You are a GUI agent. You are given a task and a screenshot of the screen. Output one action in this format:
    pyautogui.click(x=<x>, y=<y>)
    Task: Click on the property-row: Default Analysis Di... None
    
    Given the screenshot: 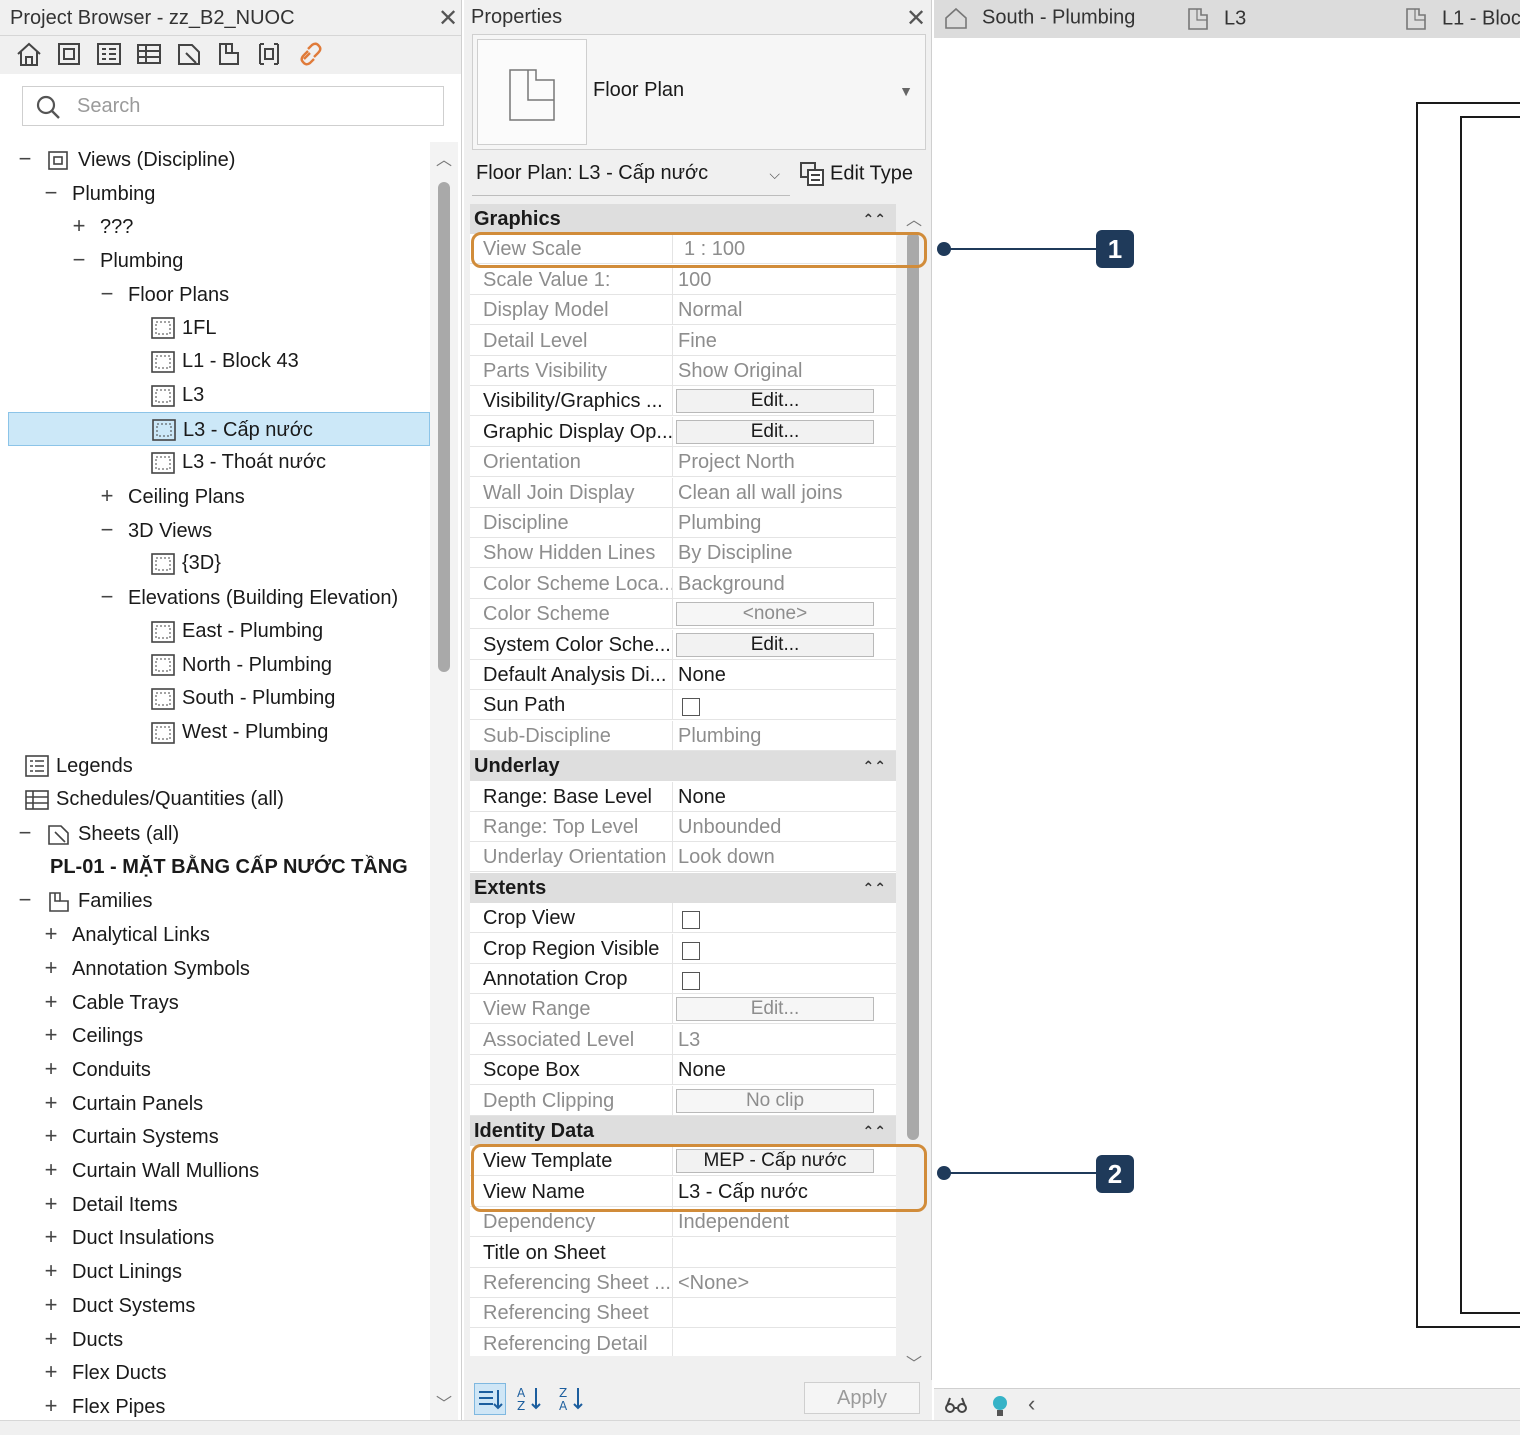 What is the action you would take?
    pyautogui.click(x=683, y=675)
    